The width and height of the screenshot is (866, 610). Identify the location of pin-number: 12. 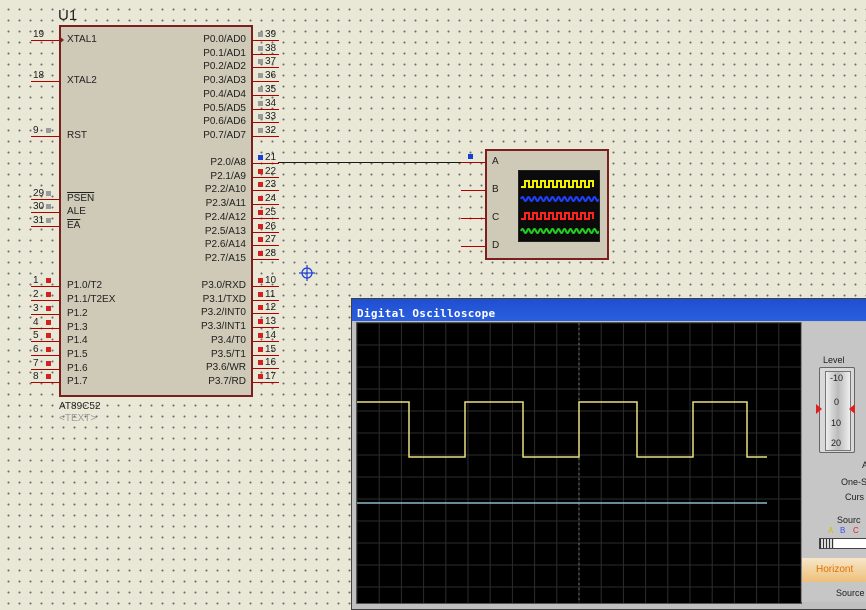
(271, 307).